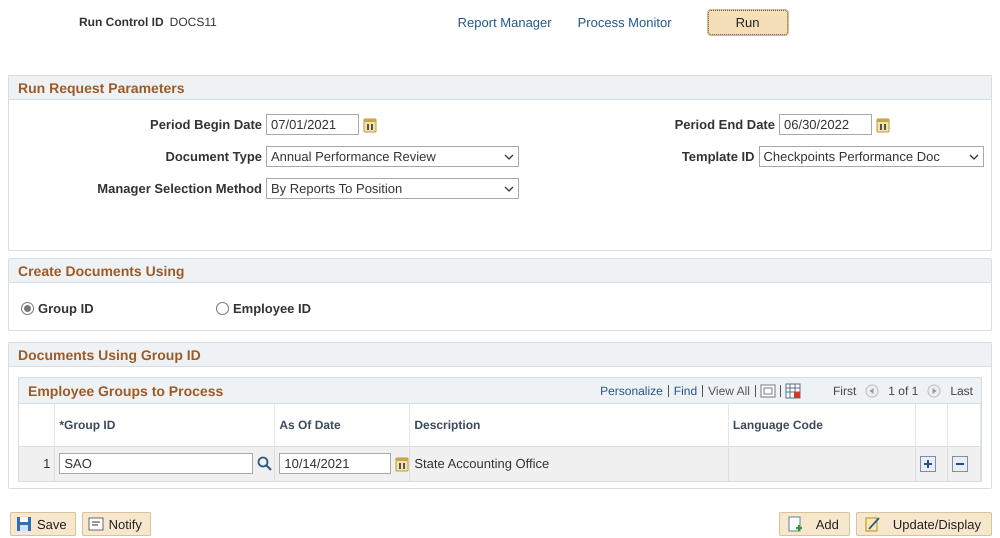  Describe the element at coordinates (844, 391) in the screenshot. I see `pager-first: First` at that location.